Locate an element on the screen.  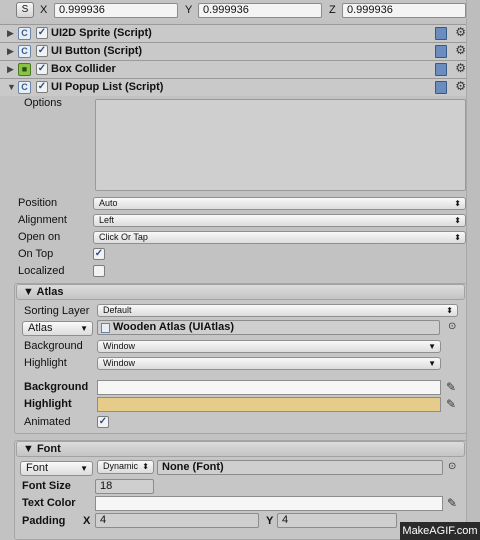
component-ui-popup-list: ▼ C ✓ UI Popup List (Script) ⚙ is located at coordinates (240, 87).